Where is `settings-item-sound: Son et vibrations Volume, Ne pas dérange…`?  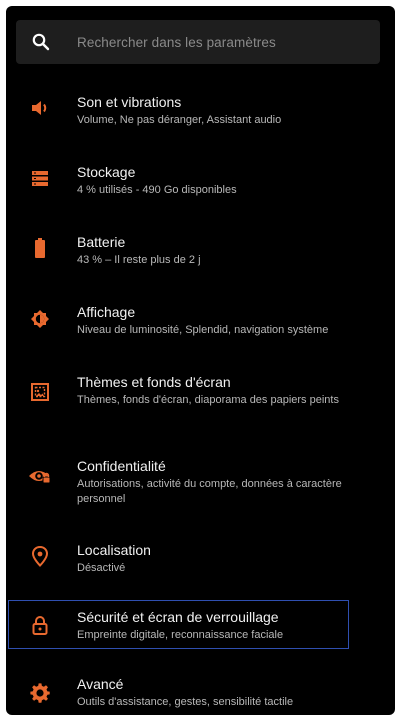 settings-item-sound: Son et vibrations Volume, Ne pas dérange… is located at coordinates (200, 114).